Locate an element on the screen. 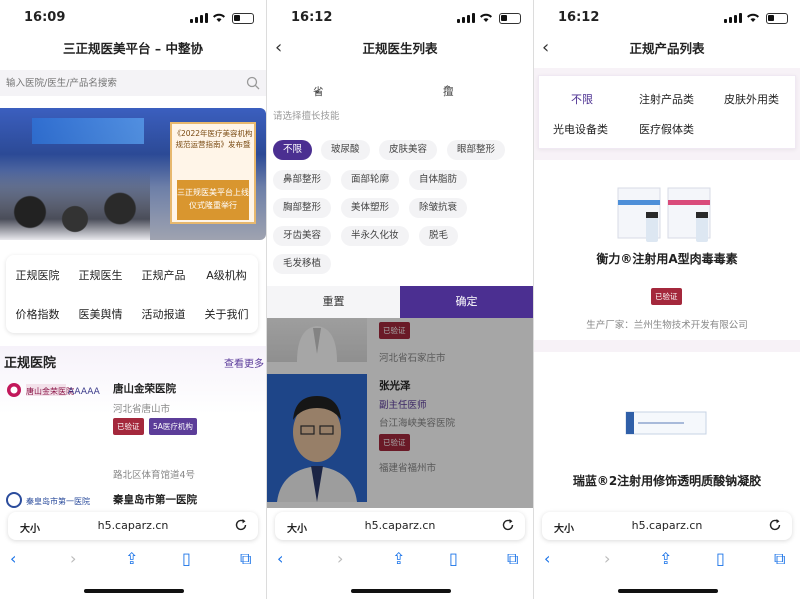 This screenshot has height=599, width=800. search-bar is located at coordinates (133, 83).